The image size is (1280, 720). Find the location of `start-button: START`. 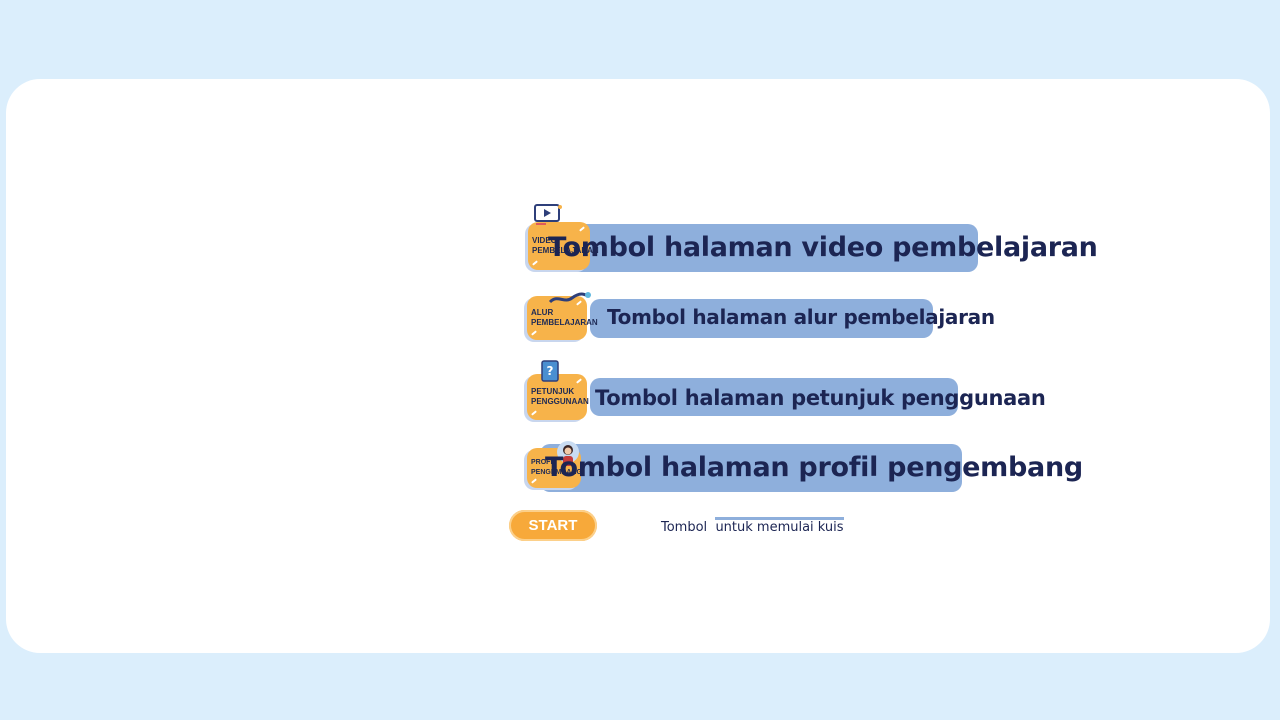

start-button: START is located at coordinates (553, 525).